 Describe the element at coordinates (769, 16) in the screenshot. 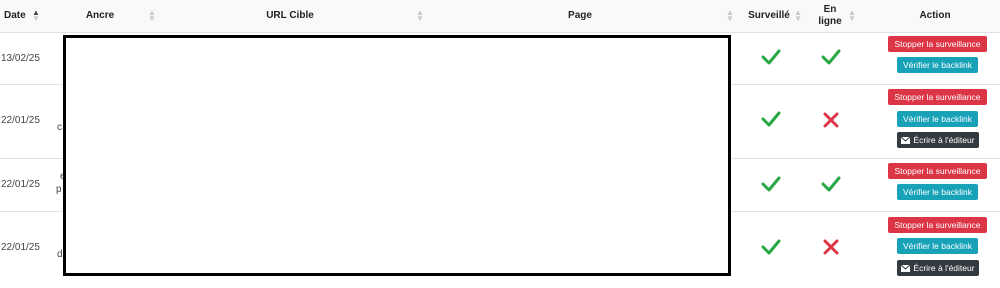

I see `column-header-surveille: Surveillé` at that location.